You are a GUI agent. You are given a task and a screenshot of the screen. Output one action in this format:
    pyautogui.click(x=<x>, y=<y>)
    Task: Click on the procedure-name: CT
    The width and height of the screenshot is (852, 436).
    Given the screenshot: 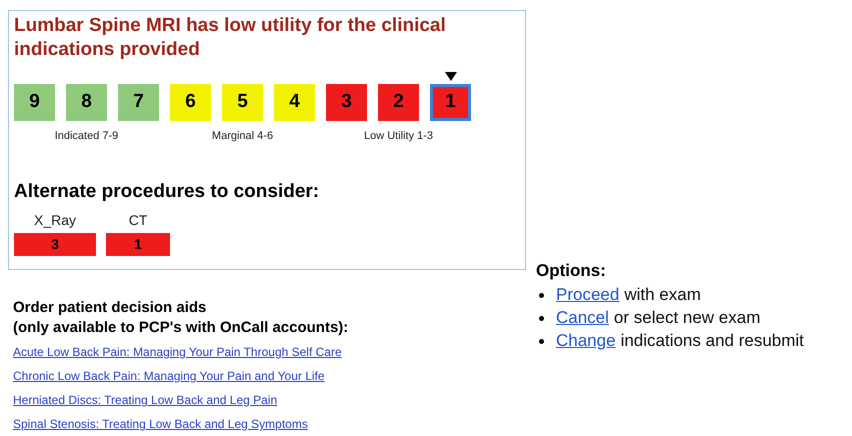 What is the action you would take?
    pyautogui.click(x=138, y=220)
    